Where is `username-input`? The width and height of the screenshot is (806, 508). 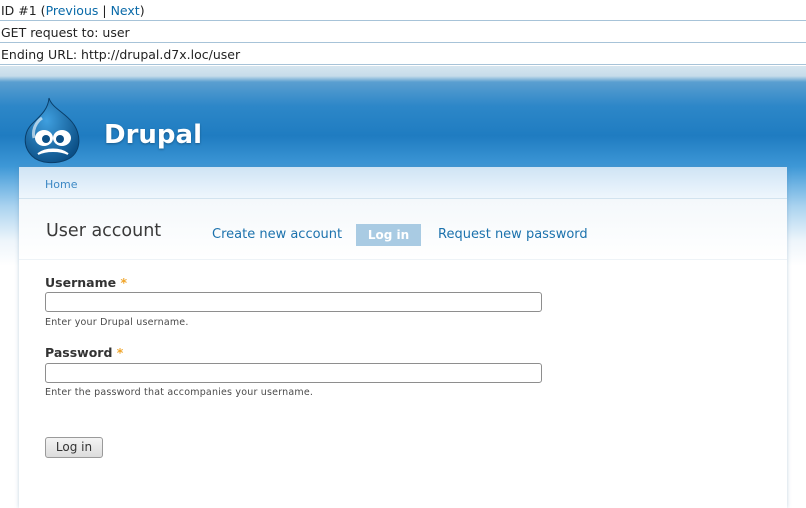
username-input is located at coordinates (293, 302).